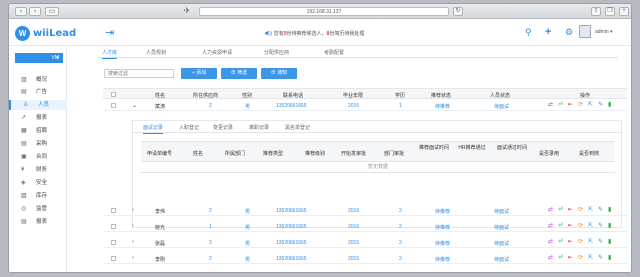  What do you see at coordinates (109, 32) in the screenshot?
I see `menu-collapse-icon: ⇥` at bounding box center [109, 32].